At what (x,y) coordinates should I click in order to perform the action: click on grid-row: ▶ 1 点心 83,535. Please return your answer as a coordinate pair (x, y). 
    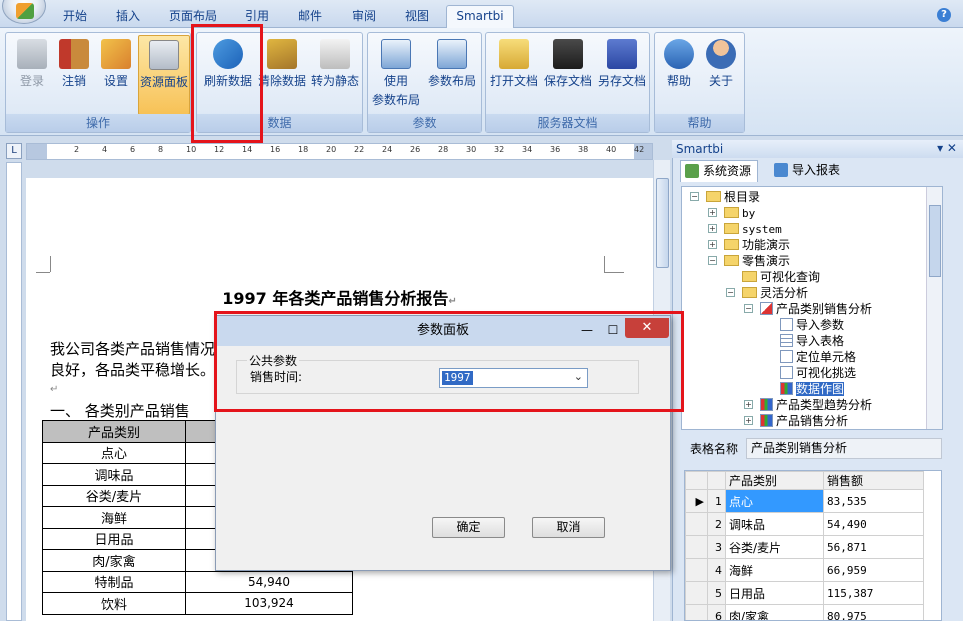
    Looking at the image, I should click on (804, 501).